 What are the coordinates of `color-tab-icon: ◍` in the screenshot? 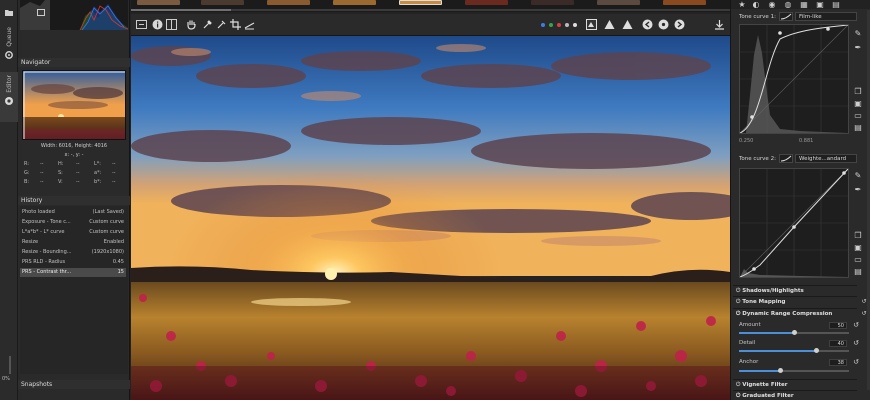 It's located at (788, 4).